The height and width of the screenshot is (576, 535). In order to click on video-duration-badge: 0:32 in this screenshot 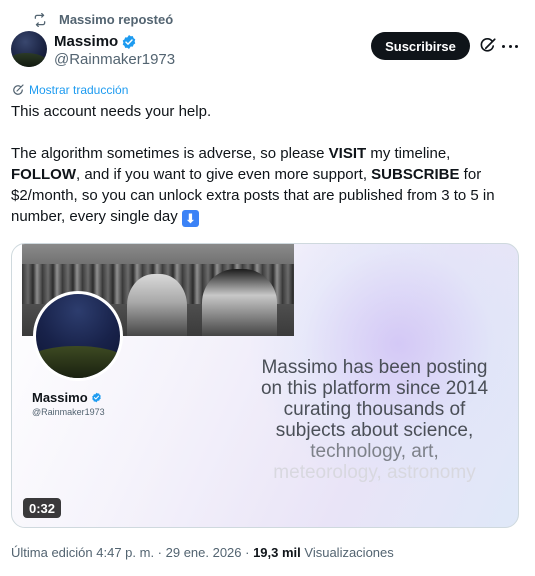, I will do `click(42, 508)`.